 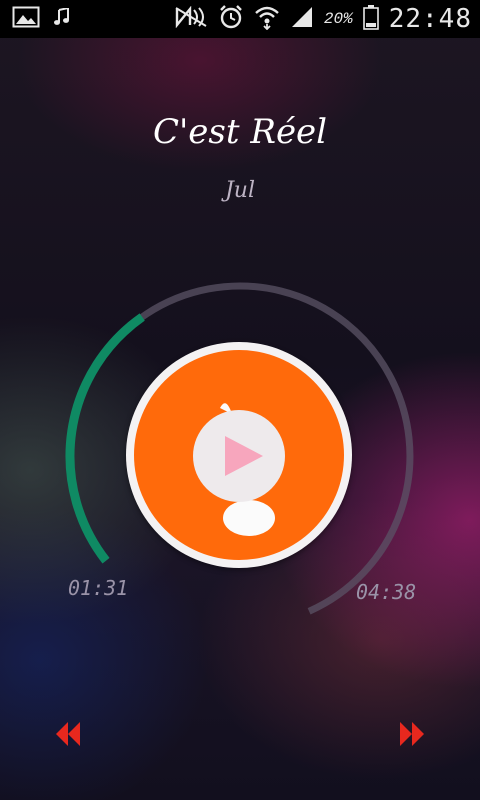 I want to click on next-button, so click(x=412, y=734).